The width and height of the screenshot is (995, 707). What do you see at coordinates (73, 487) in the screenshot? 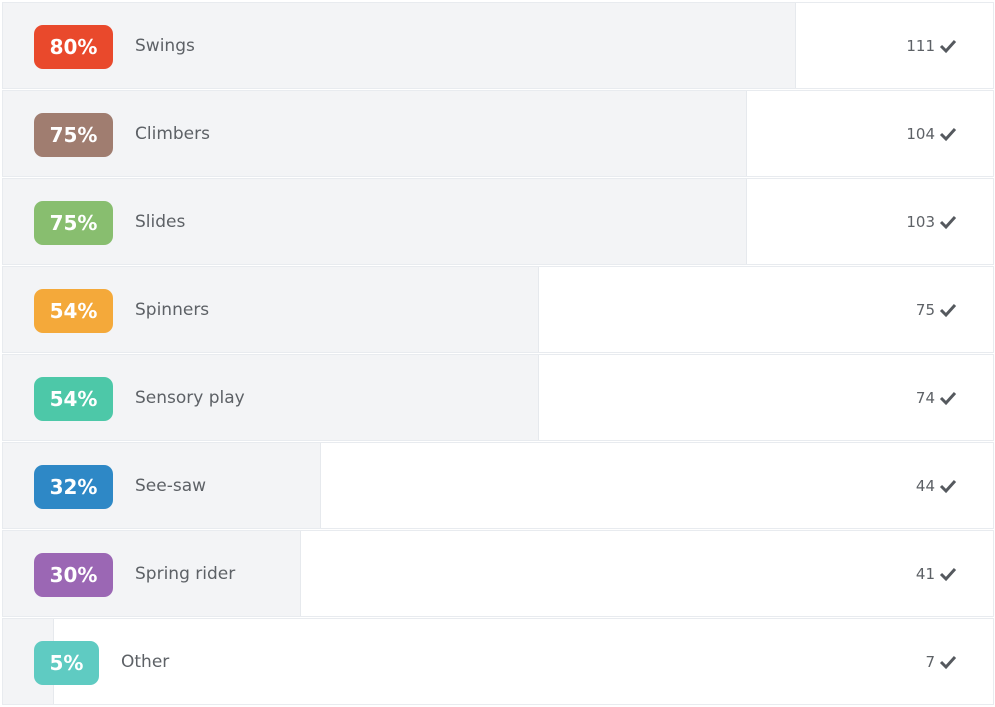
I see `percent-badge: 32%` at bounding box center [73, 487].